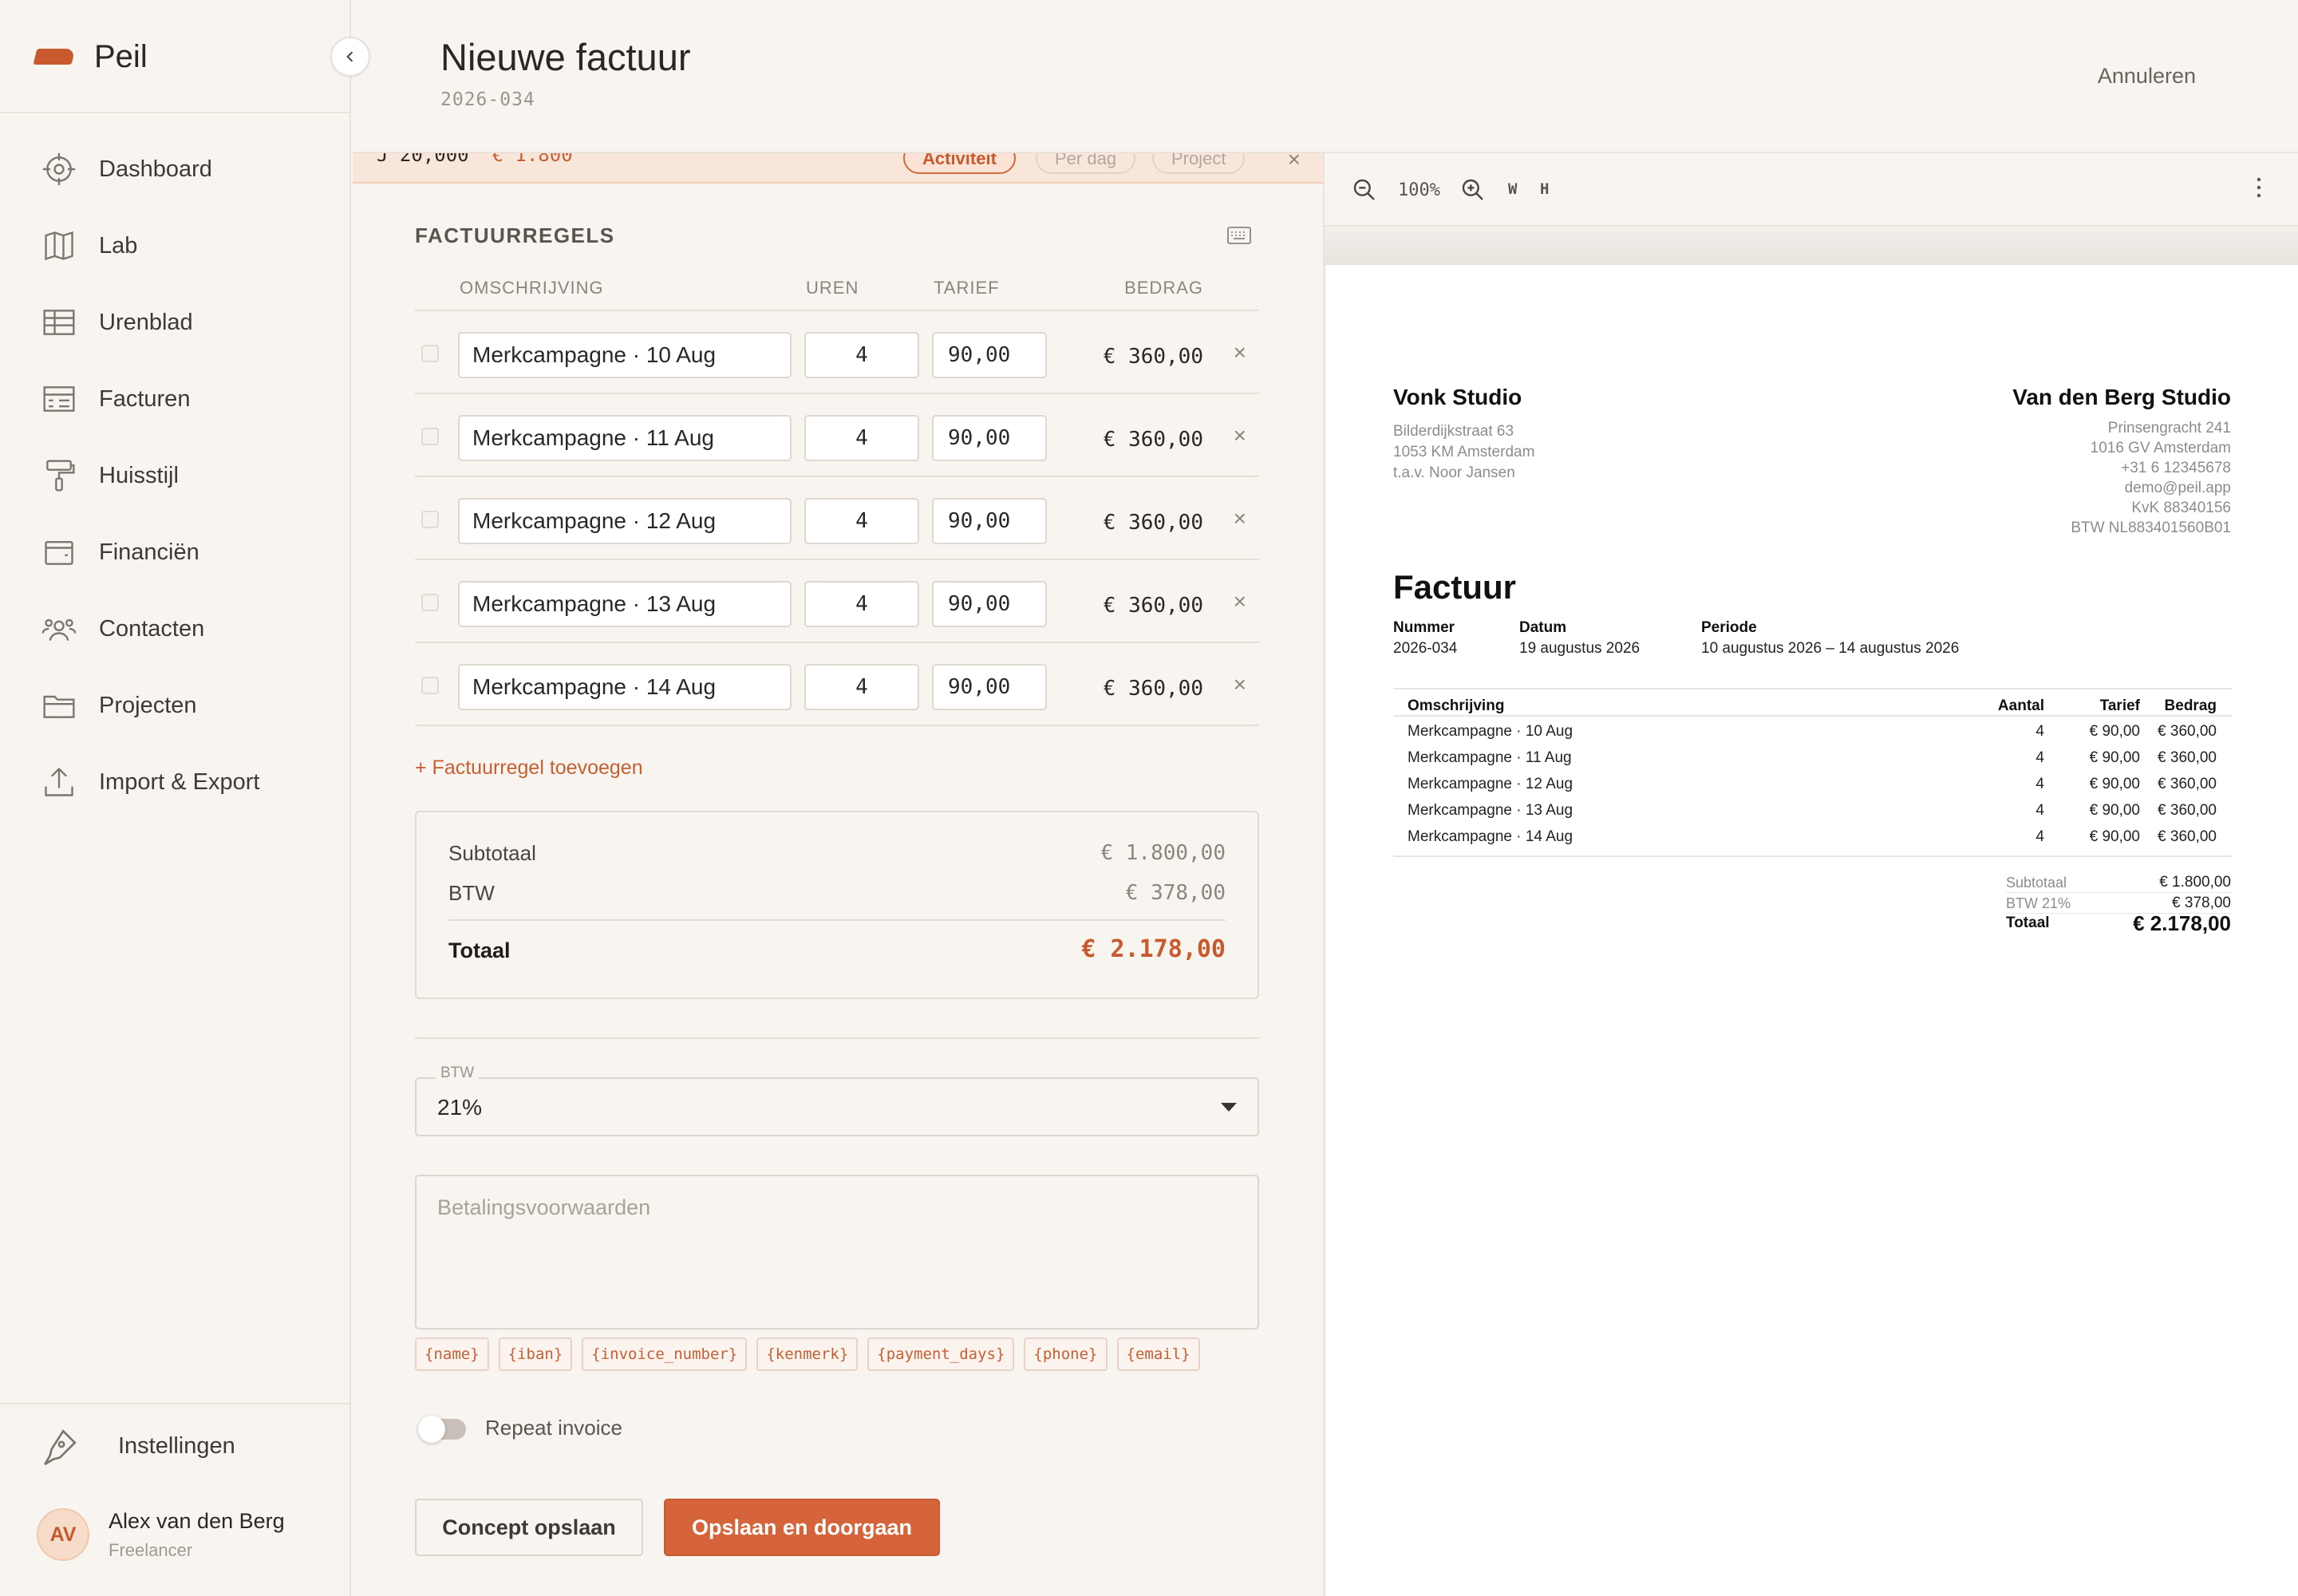  Describe the element at coordinates (479, 950) in the screenshot. I see `total-label: Totaal` at that location.